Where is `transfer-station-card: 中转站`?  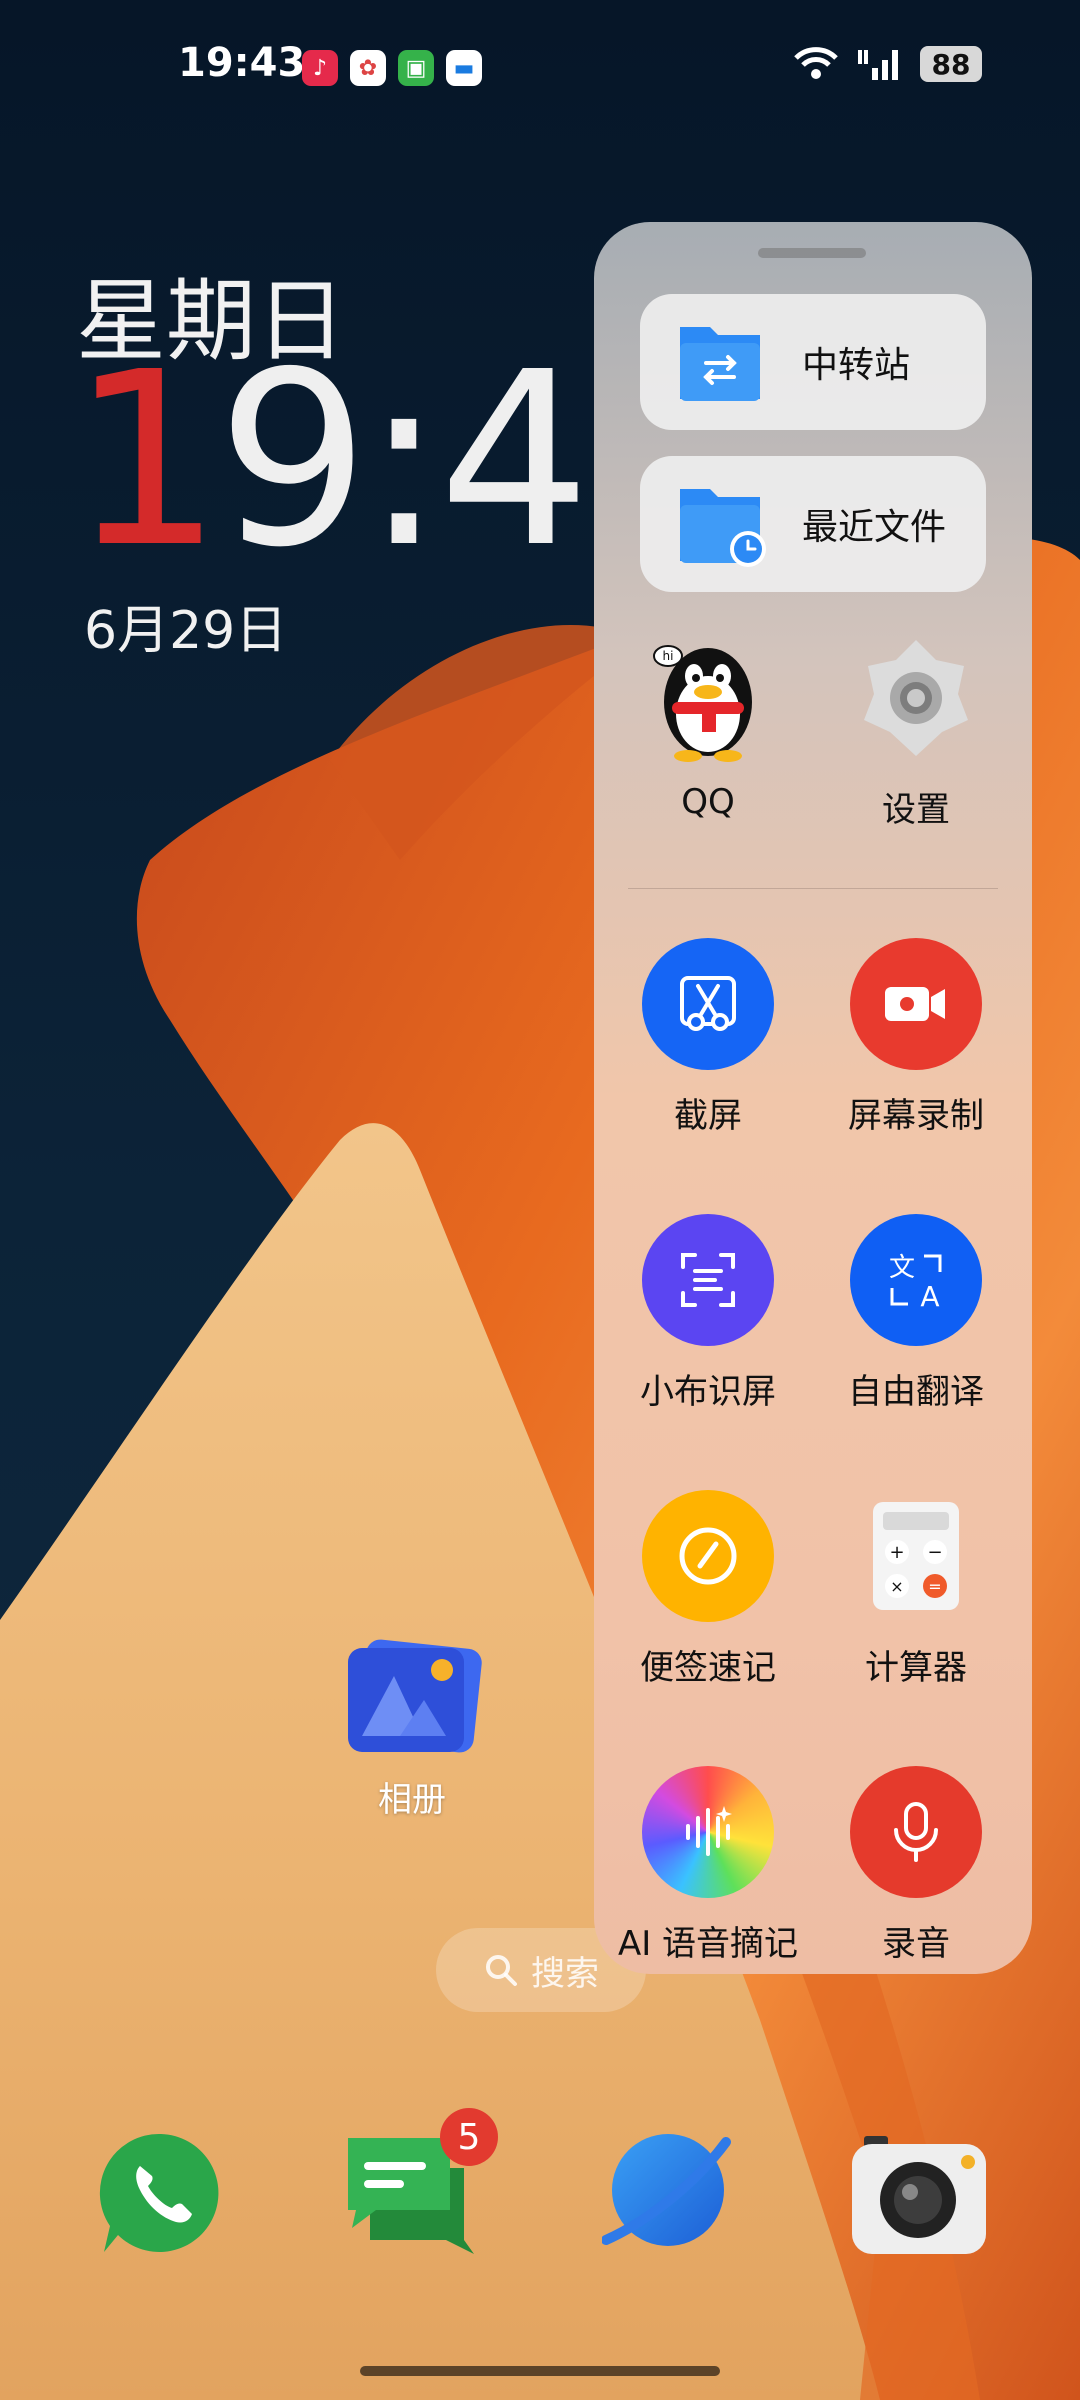
transfer-station-card: 中转站 is located at coordinates (813, 362).